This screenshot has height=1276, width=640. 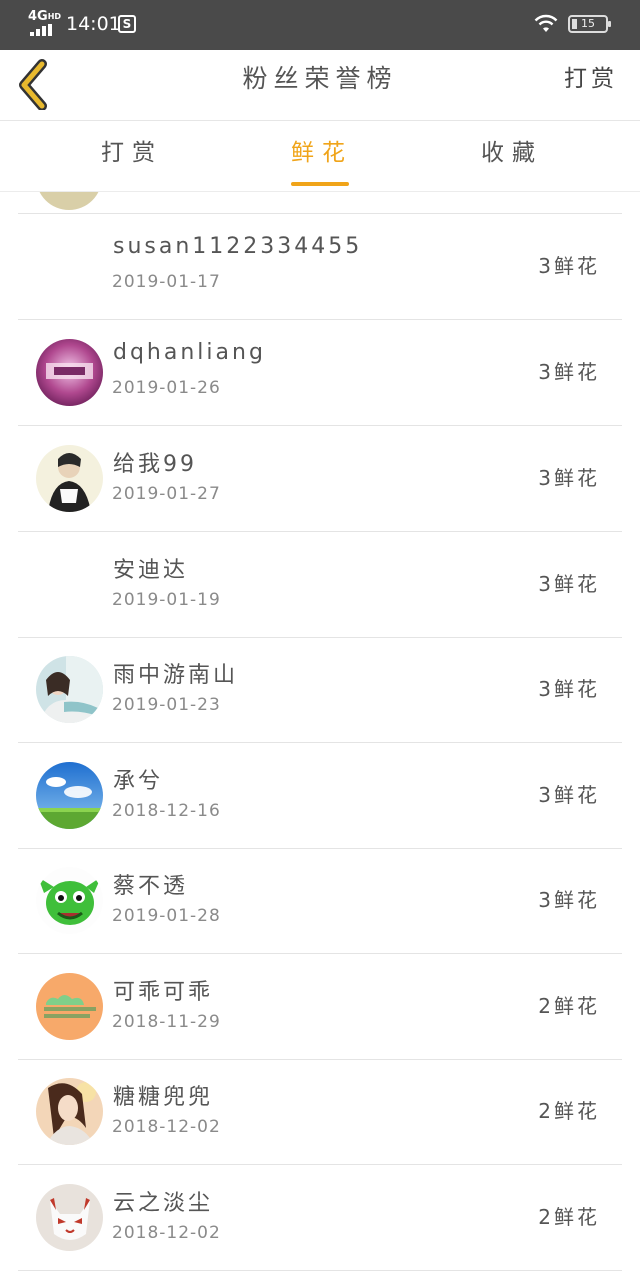 I want to click on fan-name: 给我99, so click(x=155, y=464).